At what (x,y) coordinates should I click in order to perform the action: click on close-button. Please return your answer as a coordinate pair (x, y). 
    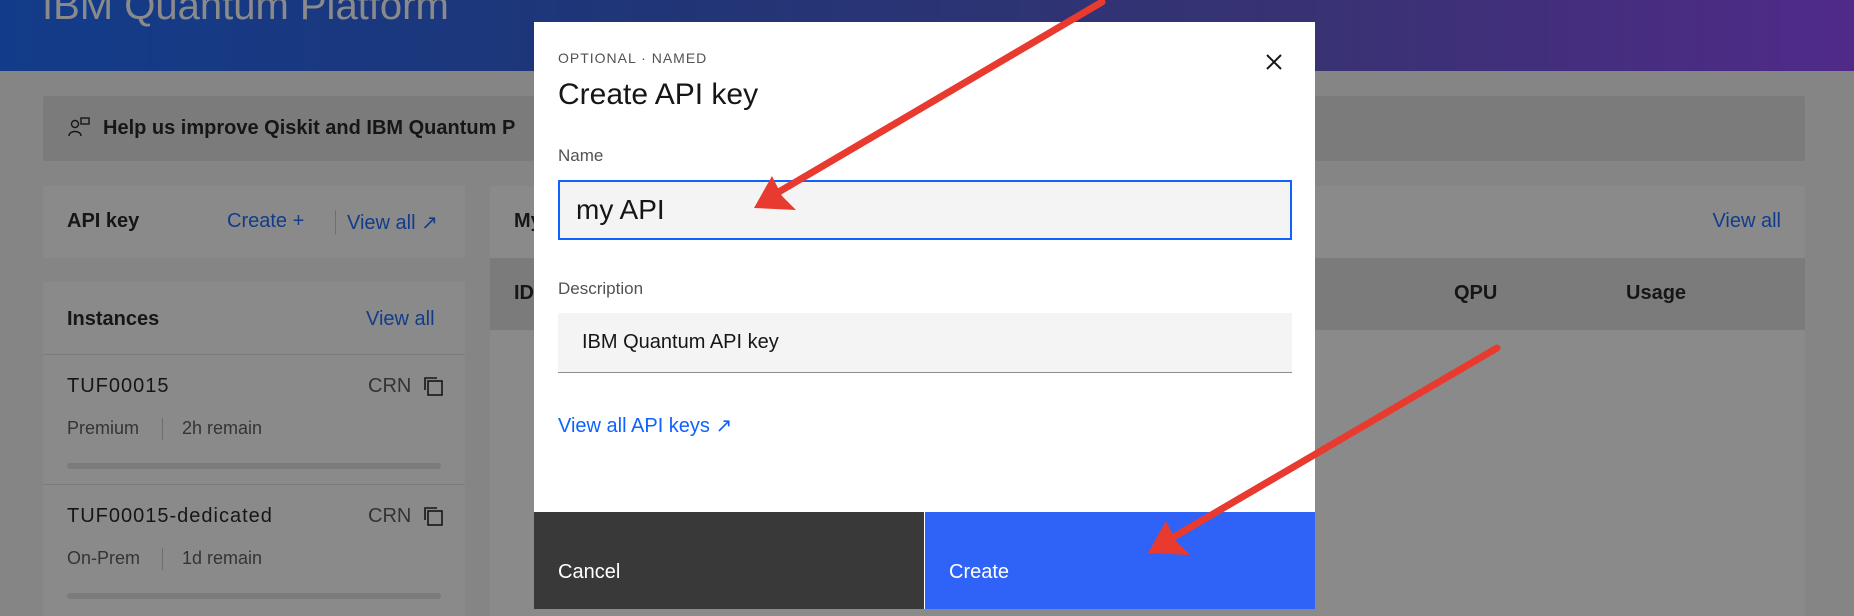
    Looking at the image, I should click on (1274, 62).